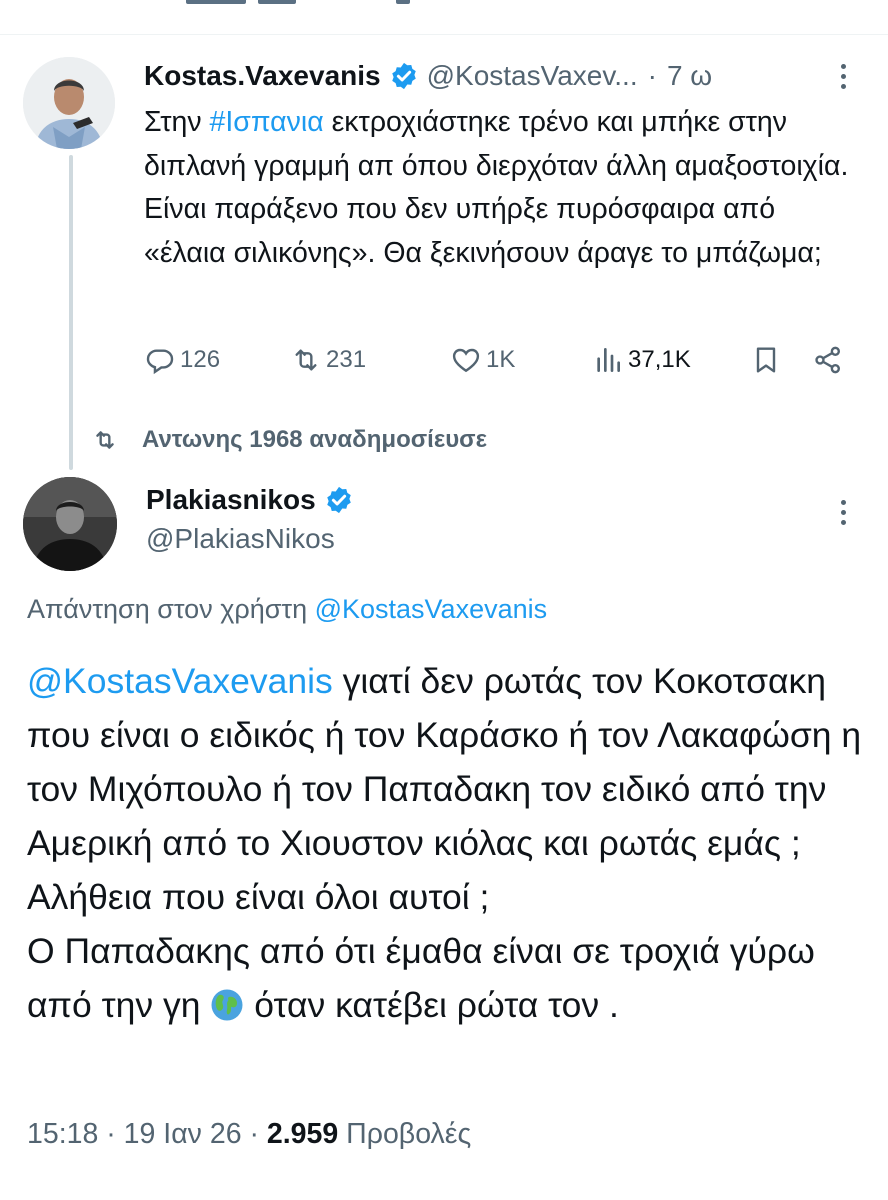  Describe the element at coordinates (258, 897) in the screenshot. I see `tweet-text-part: Αλήθεια που είναι όλοι αυτοί ;` at that location.